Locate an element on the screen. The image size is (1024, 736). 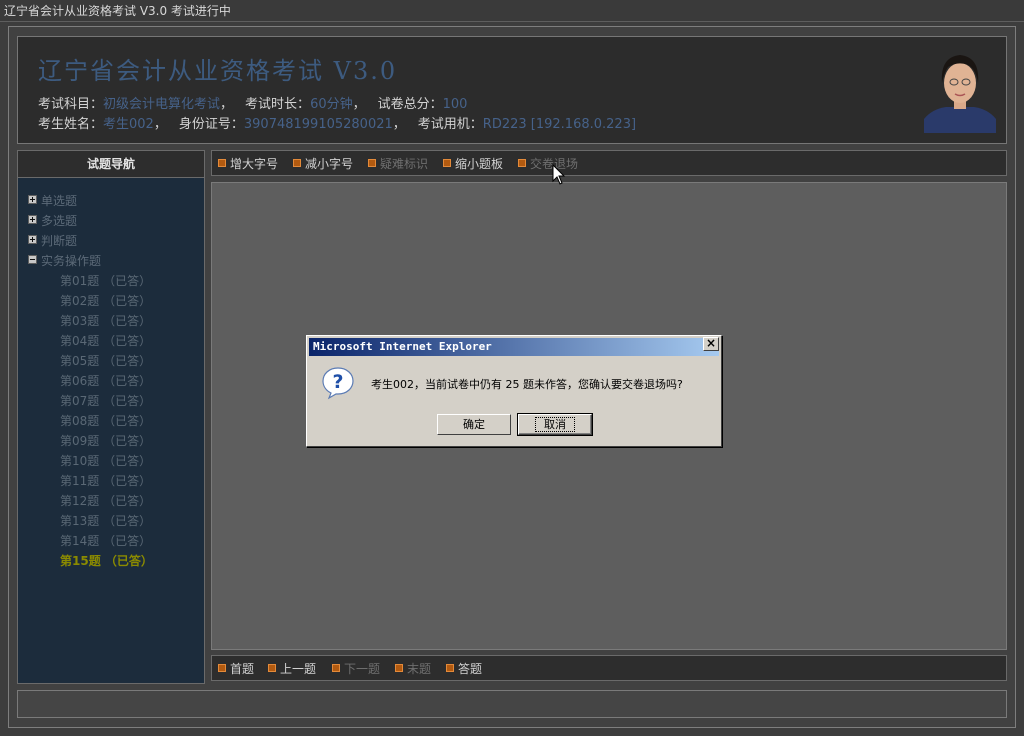
question-icon: ? is located at coordinates (338, 383).